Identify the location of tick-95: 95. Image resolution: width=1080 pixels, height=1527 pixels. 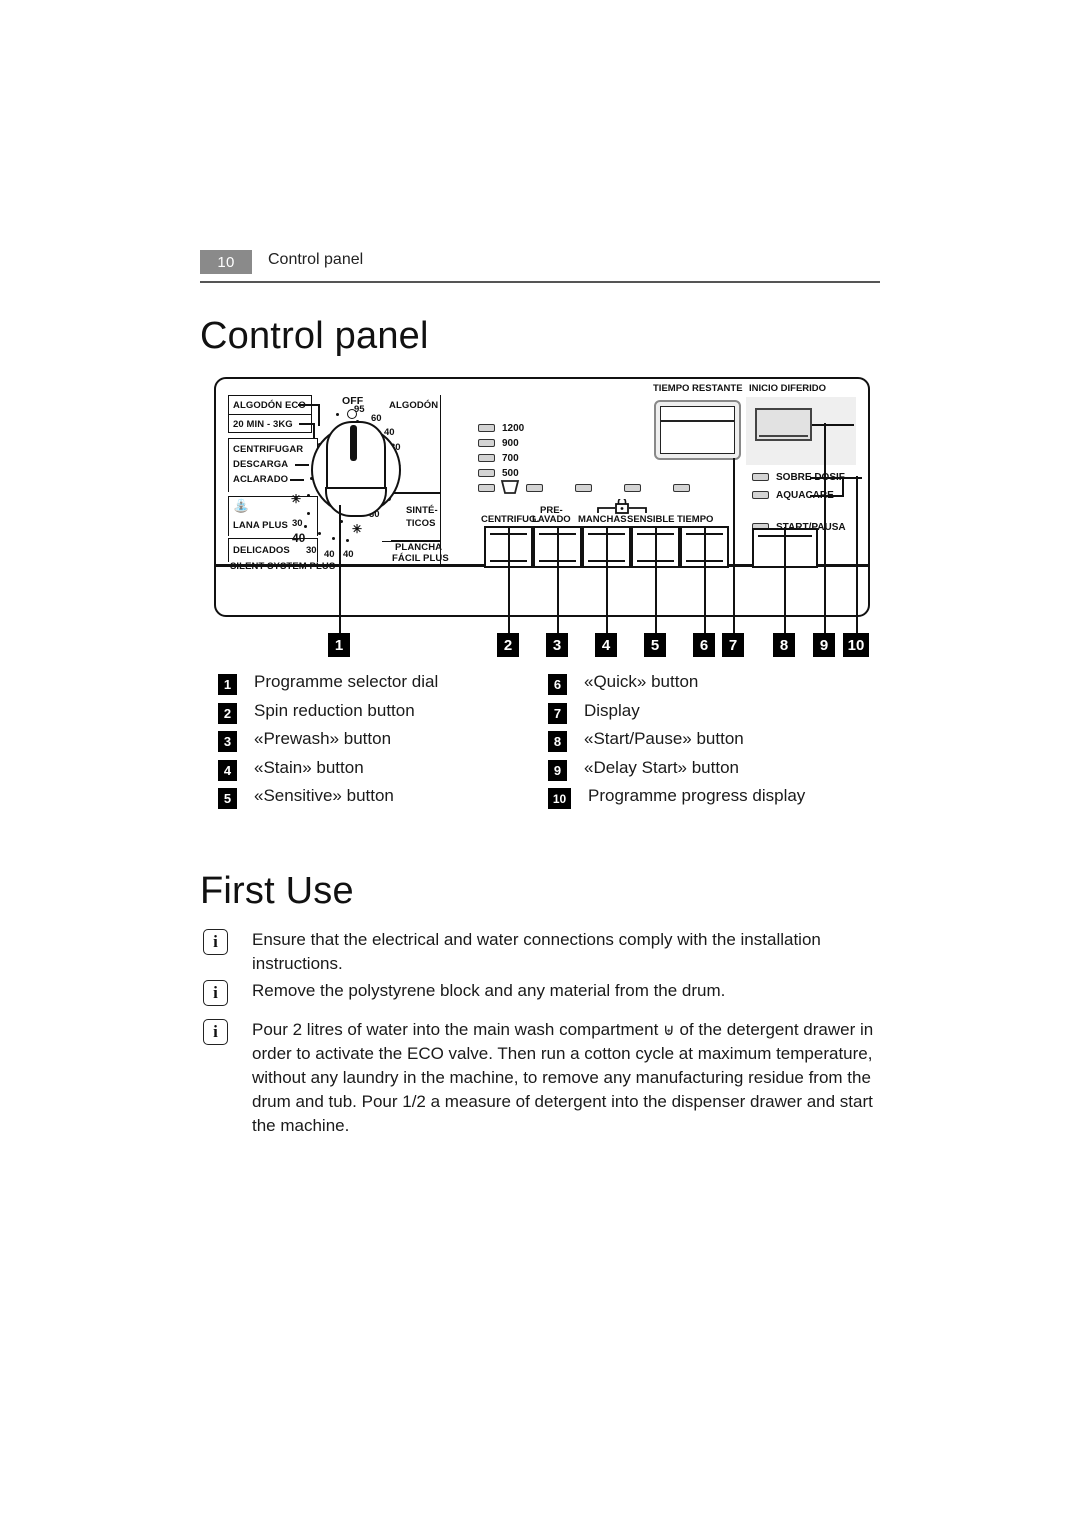
(359, 409).